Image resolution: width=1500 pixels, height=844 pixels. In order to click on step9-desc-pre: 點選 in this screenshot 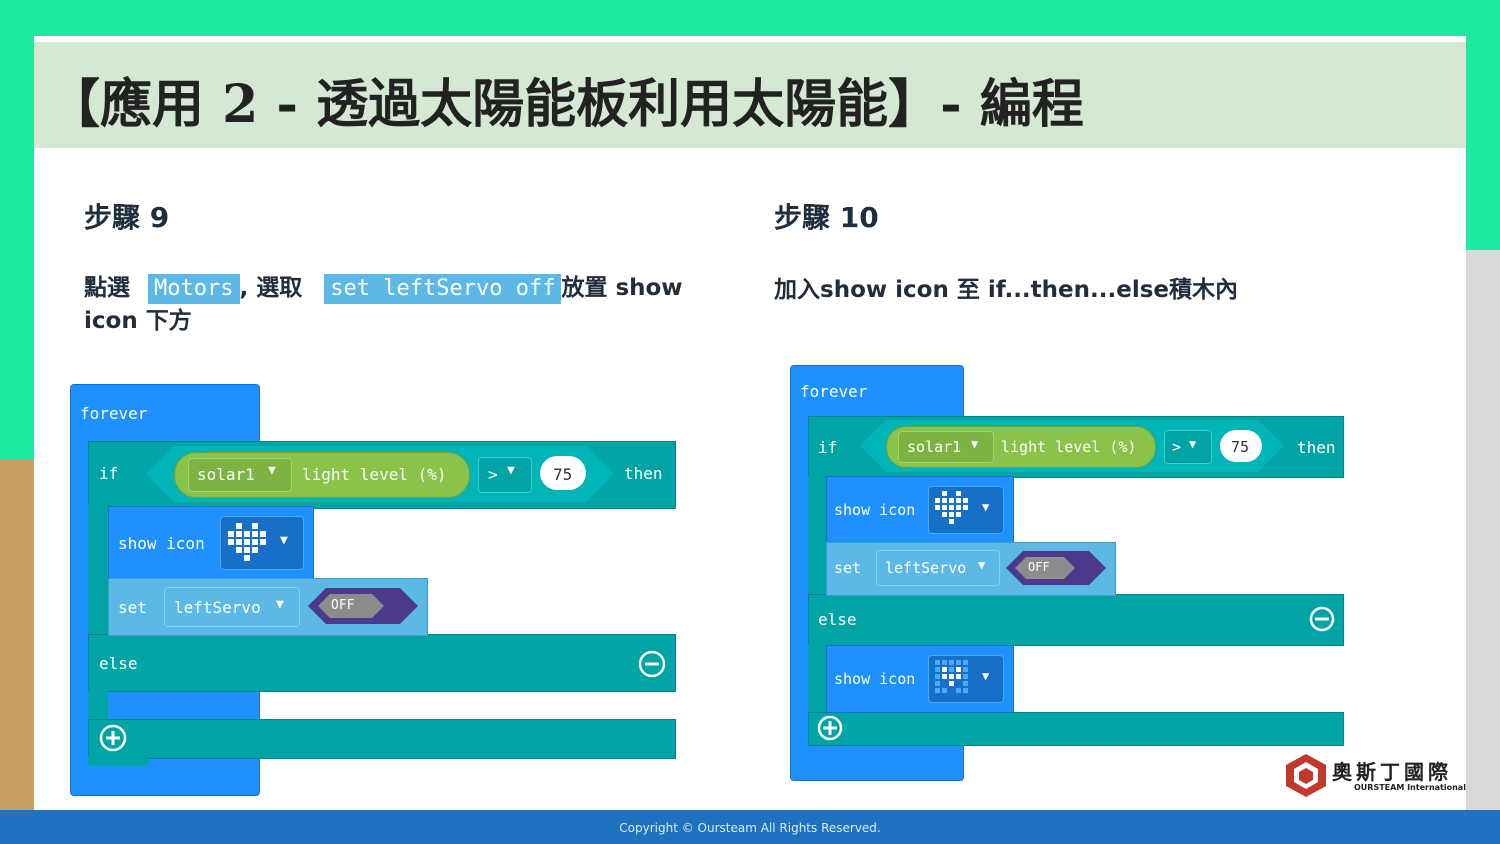, I will do `click(107, 288)`.